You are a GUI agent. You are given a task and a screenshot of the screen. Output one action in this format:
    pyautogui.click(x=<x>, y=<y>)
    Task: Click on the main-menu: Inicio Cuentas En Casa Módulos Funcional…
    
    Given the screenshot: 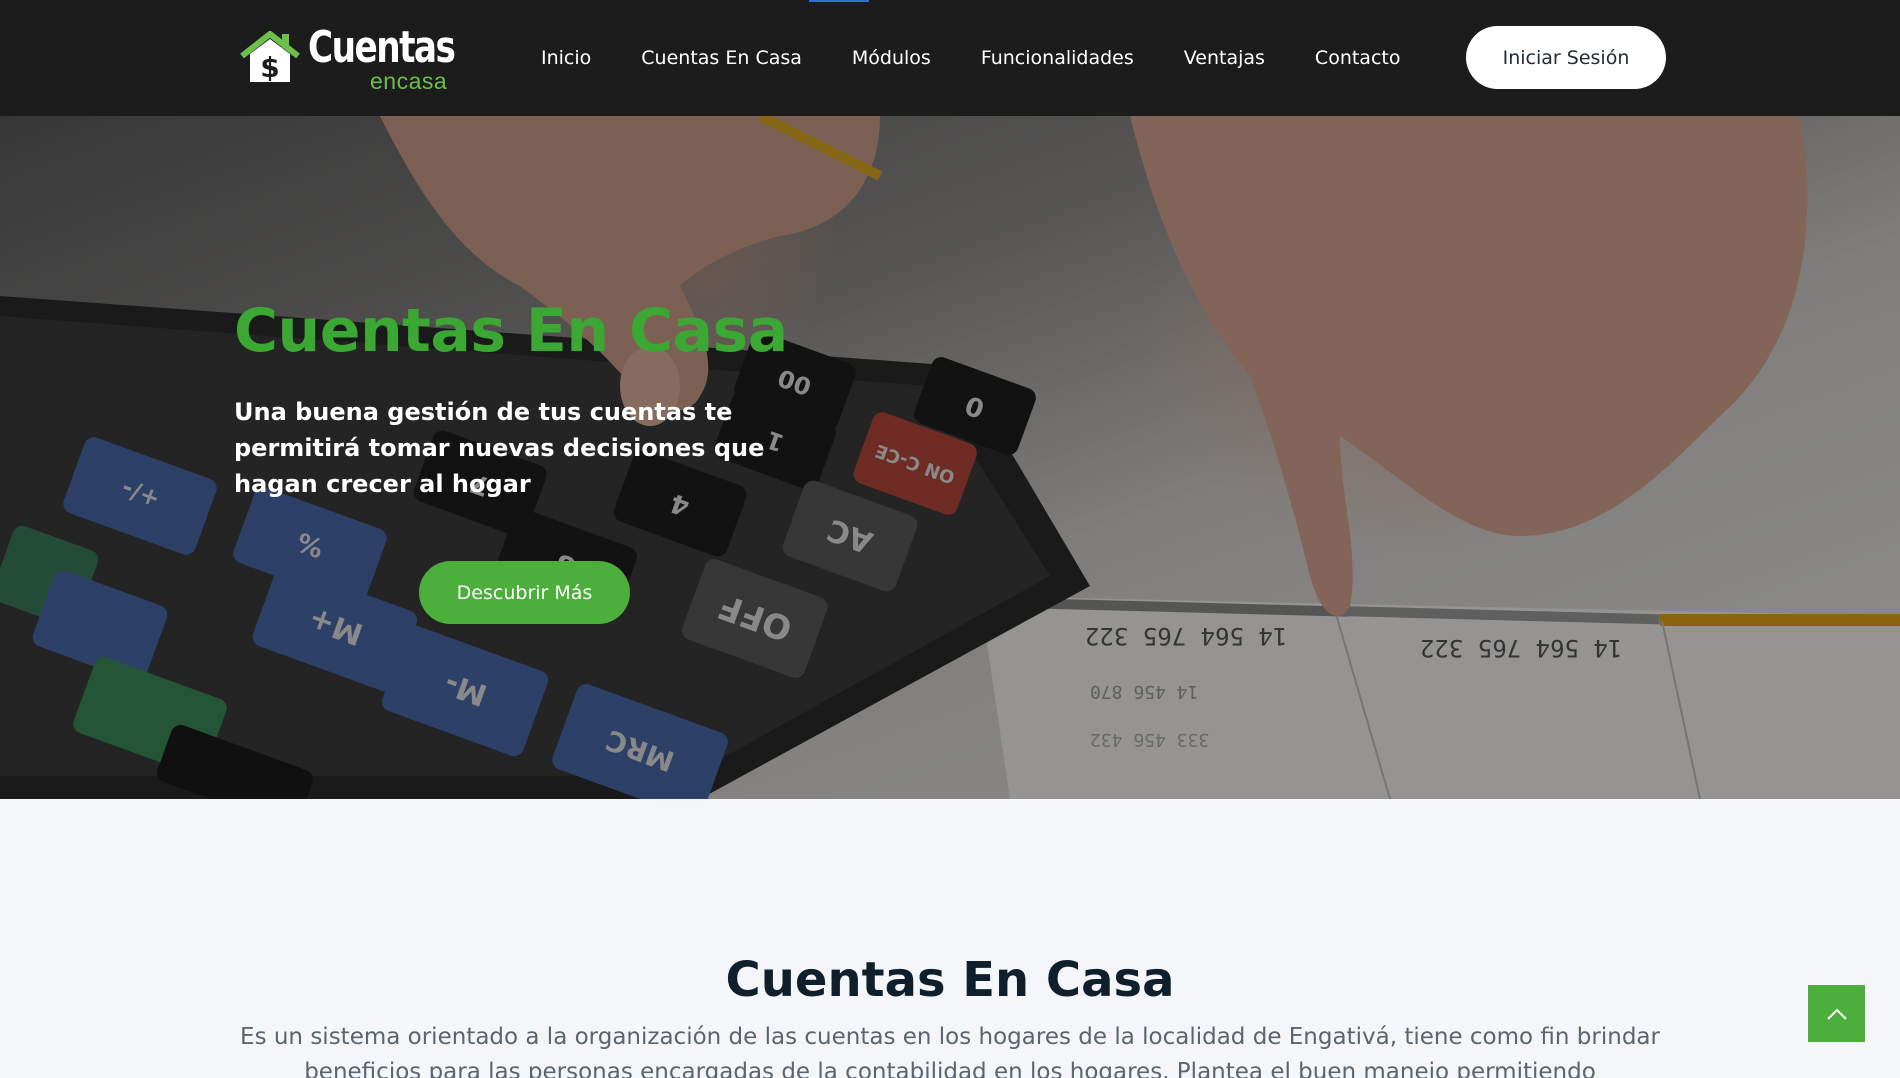 What is the action you would take?
    pyautogui.click(x=970, y=58)
    